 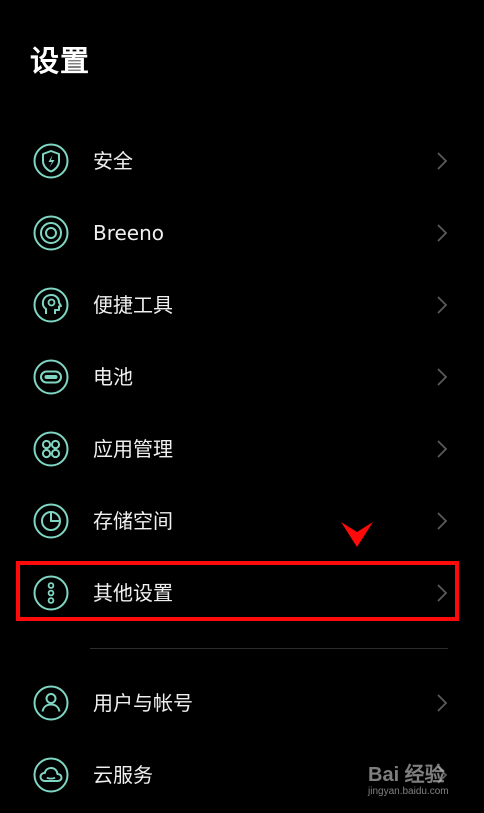 I want to click on settings-item-breeno: Breeno, so click(x=242, y=233).